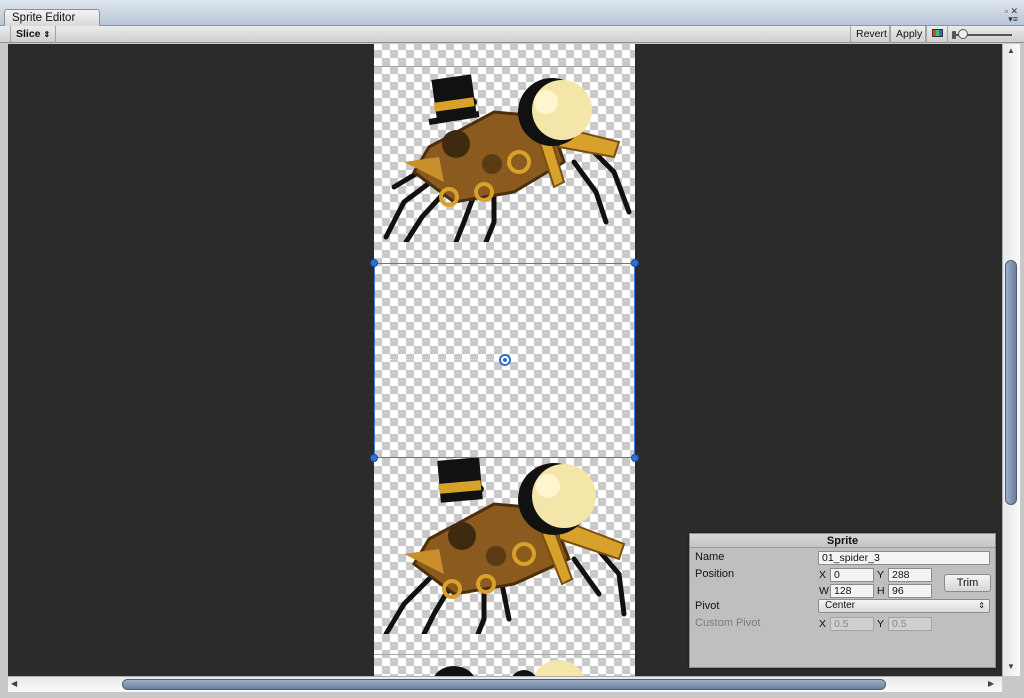 This screenshot has height=698, width=1024. I want to click on custom-pivot-label: Custom Pivot, so click(728, 623).